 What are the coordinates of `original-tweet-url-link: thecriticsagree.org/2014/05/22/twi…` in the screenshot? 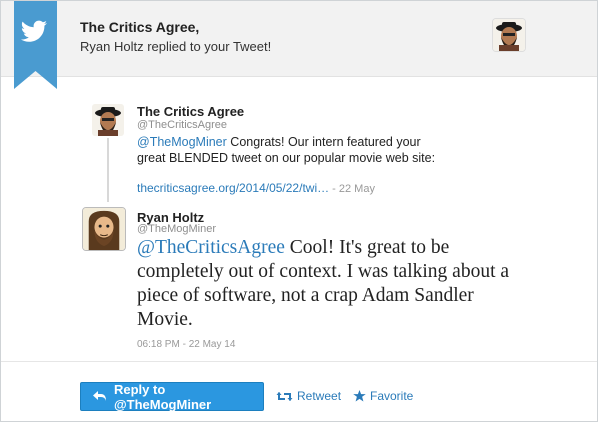 It's located at (233, 188).